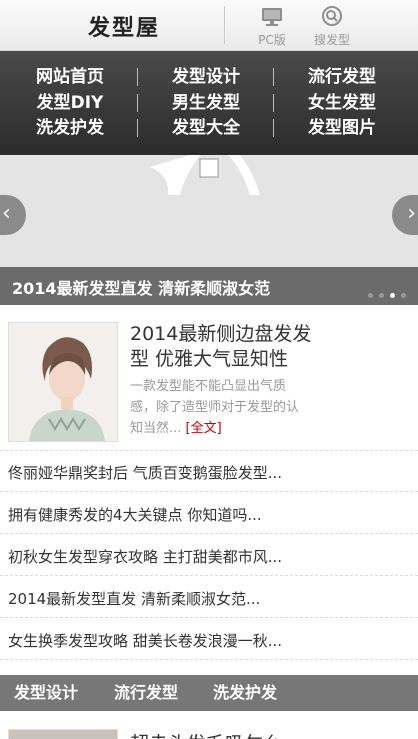  What do you see at coordinates (206, 103) in the screenshot?
I see `nav-item-men: 男生发型` at bounding box center [206, 103].